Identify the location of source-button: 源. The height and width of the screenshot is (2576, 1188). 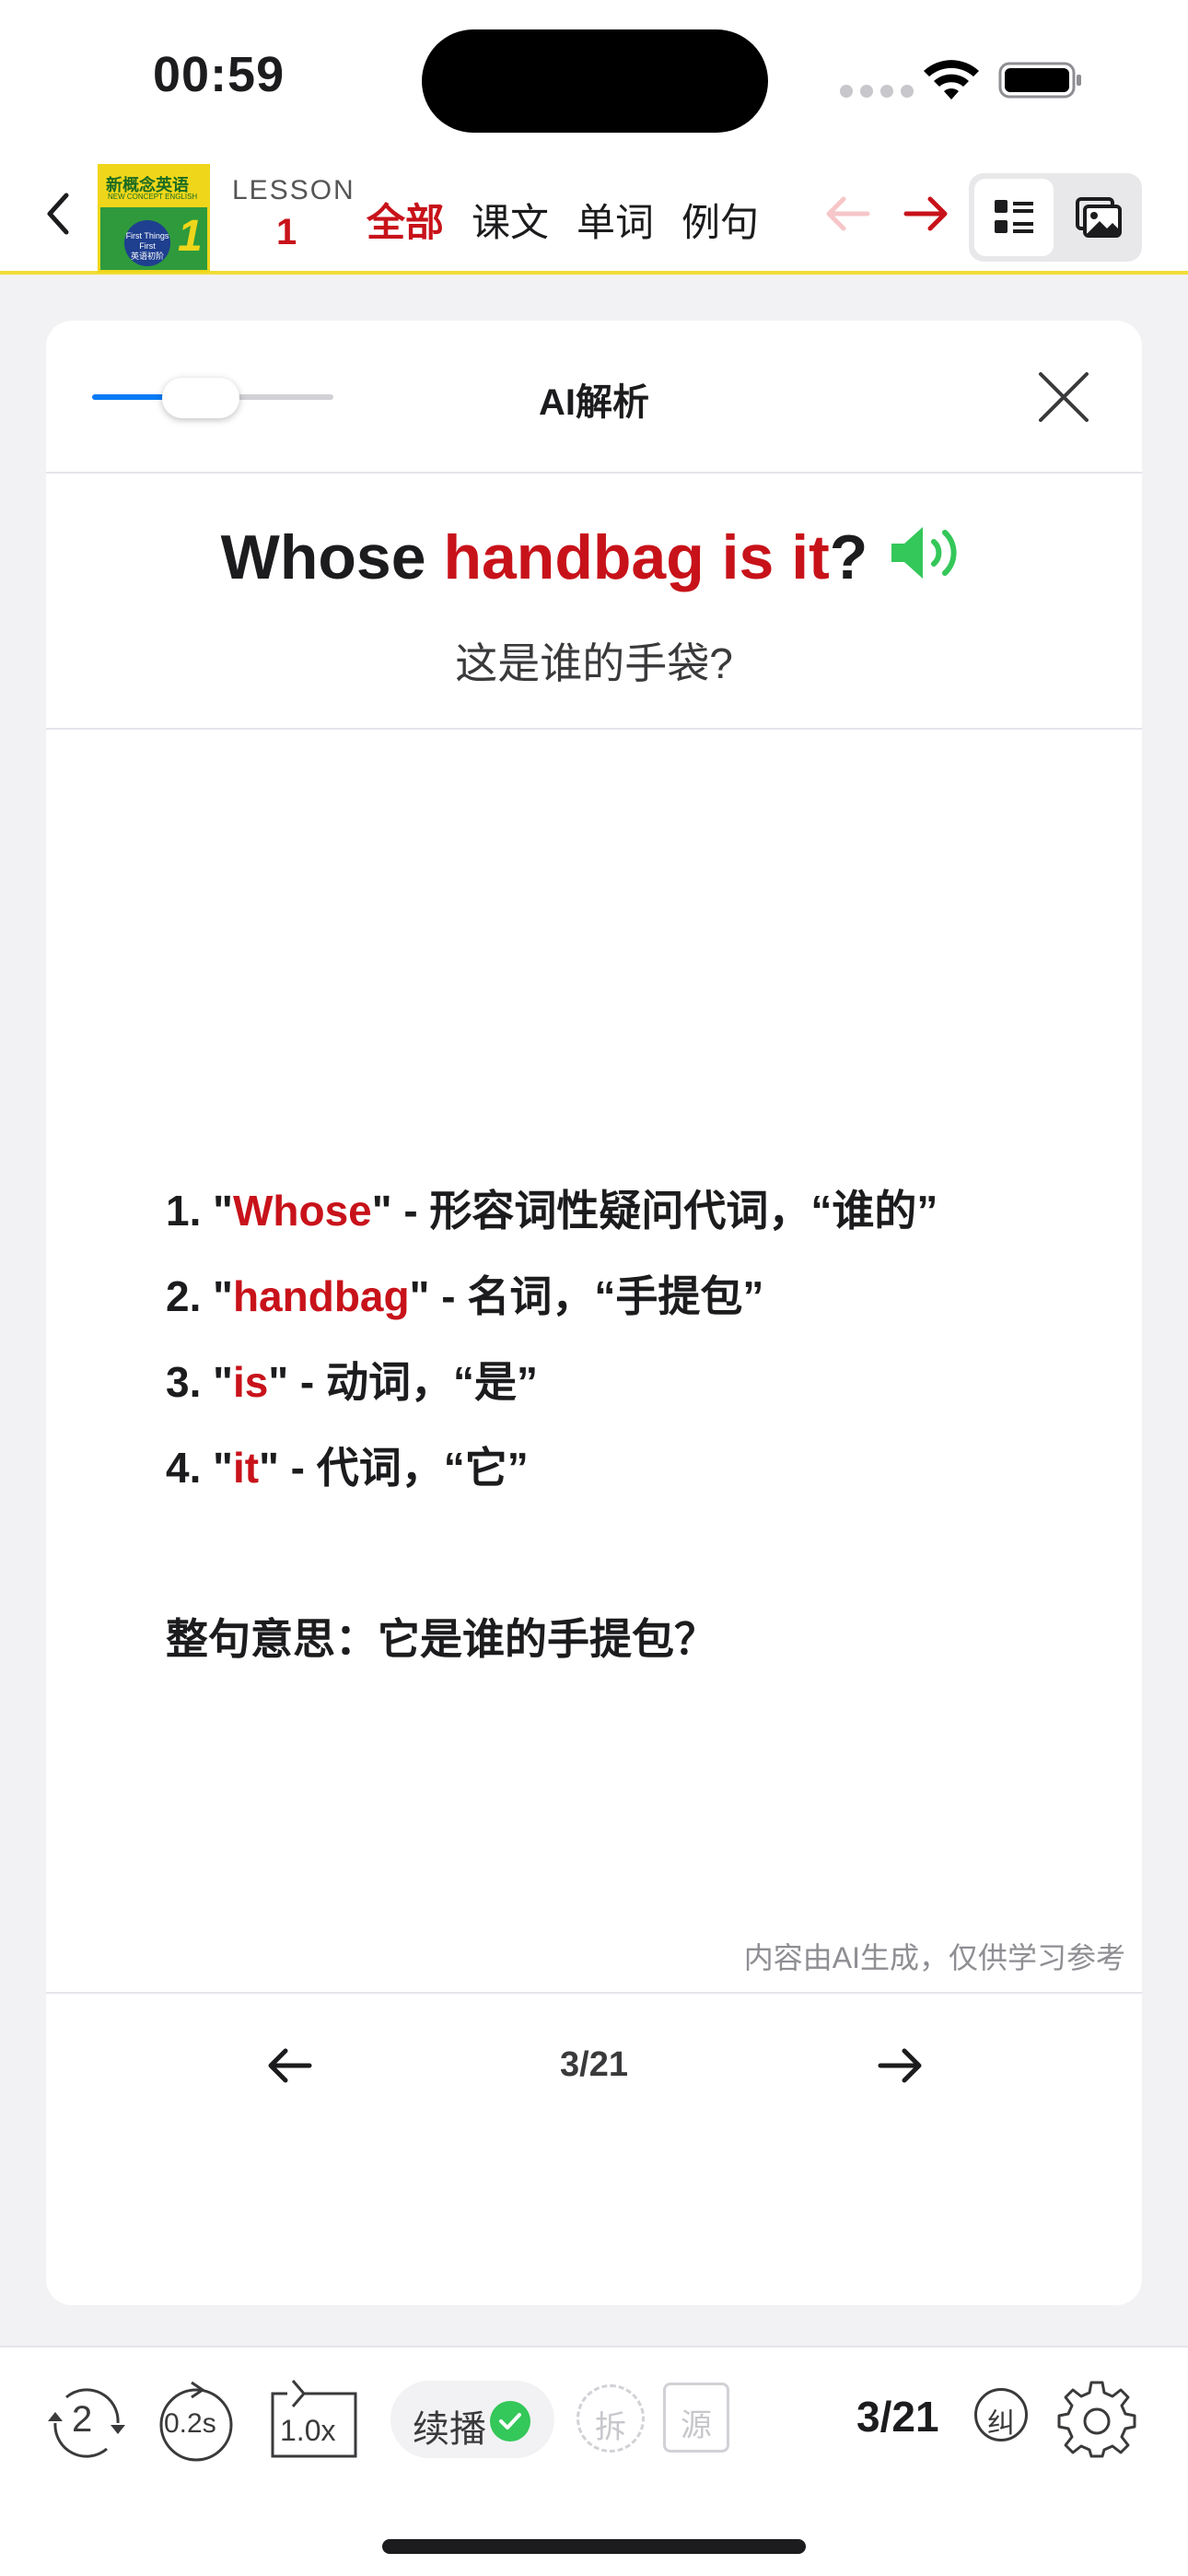
(696, 2418).